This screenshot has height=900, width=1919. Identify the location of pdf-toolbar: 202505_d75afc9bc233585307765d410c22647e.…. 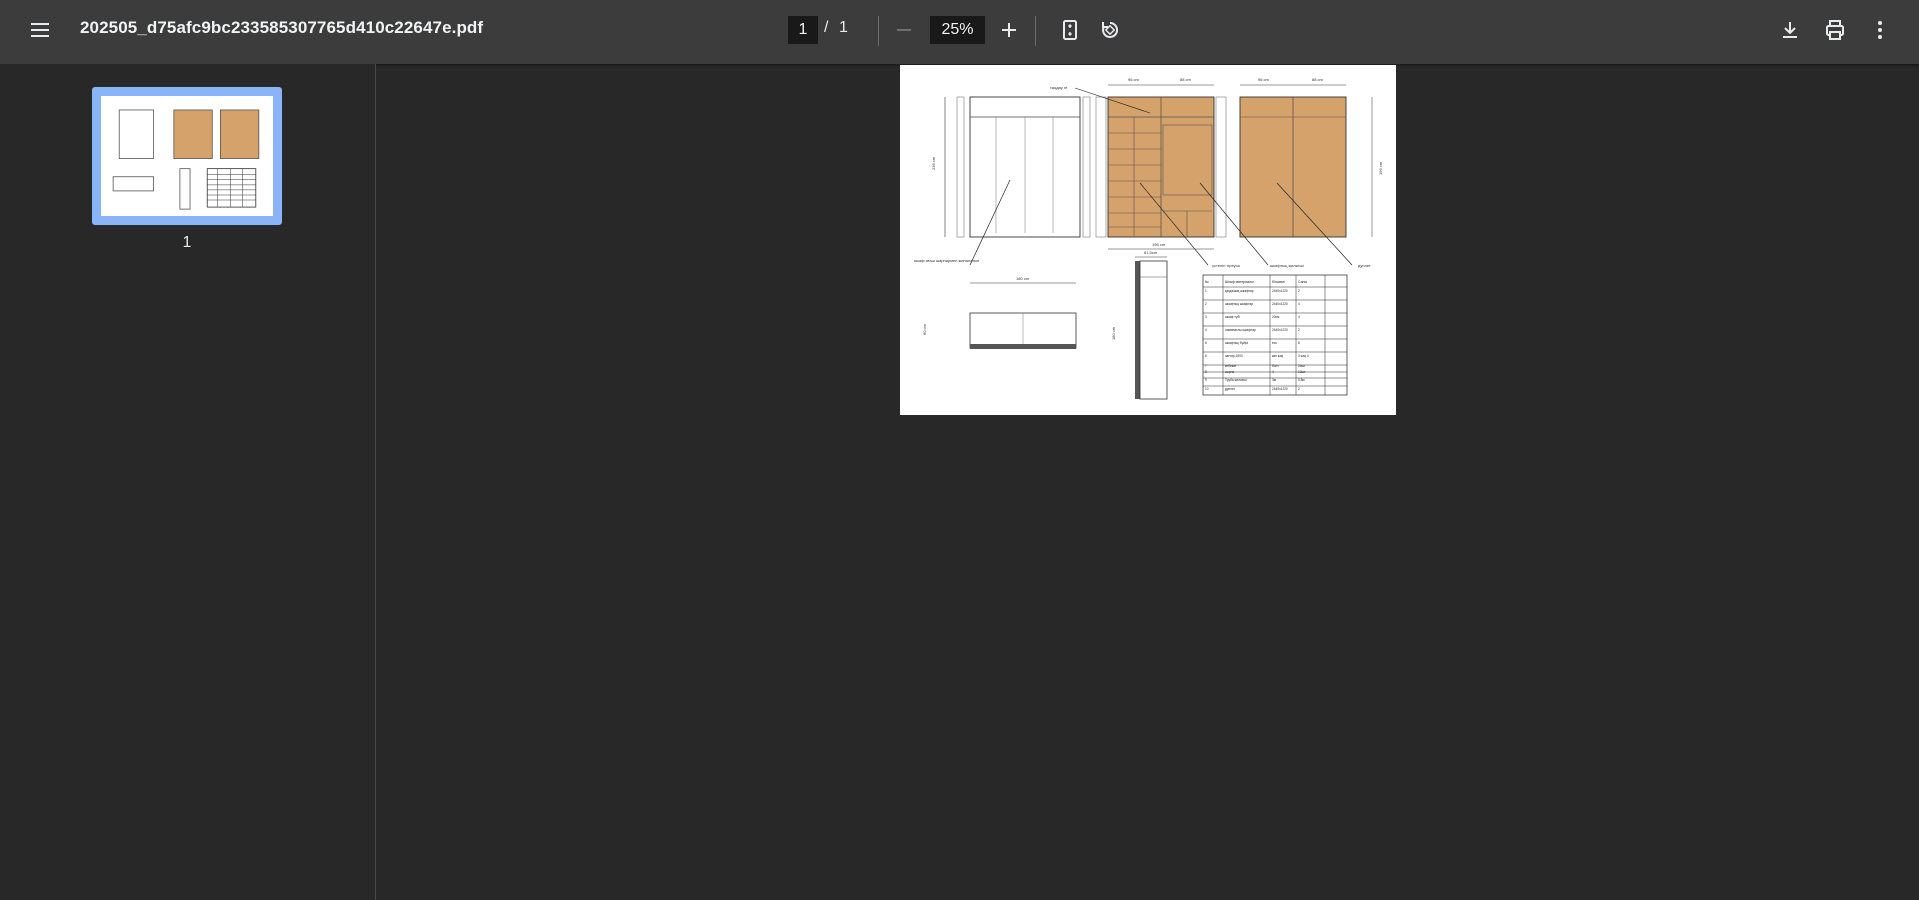
(959, 32).